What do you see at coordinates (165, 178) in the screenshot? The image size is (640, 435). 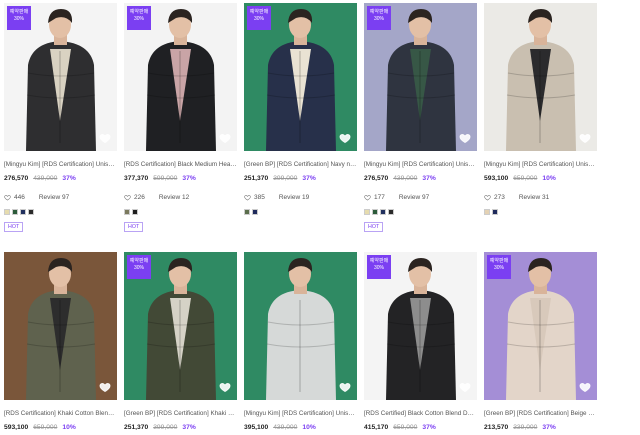 I see `original-price: 599,000` at bounding box center [165, 178].